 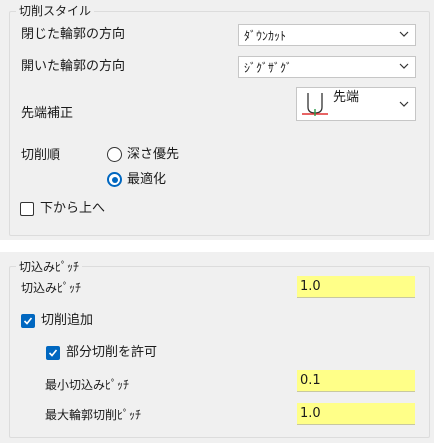 I want to click on min-stepover-input: 0.1, so click(x=356, y=381).